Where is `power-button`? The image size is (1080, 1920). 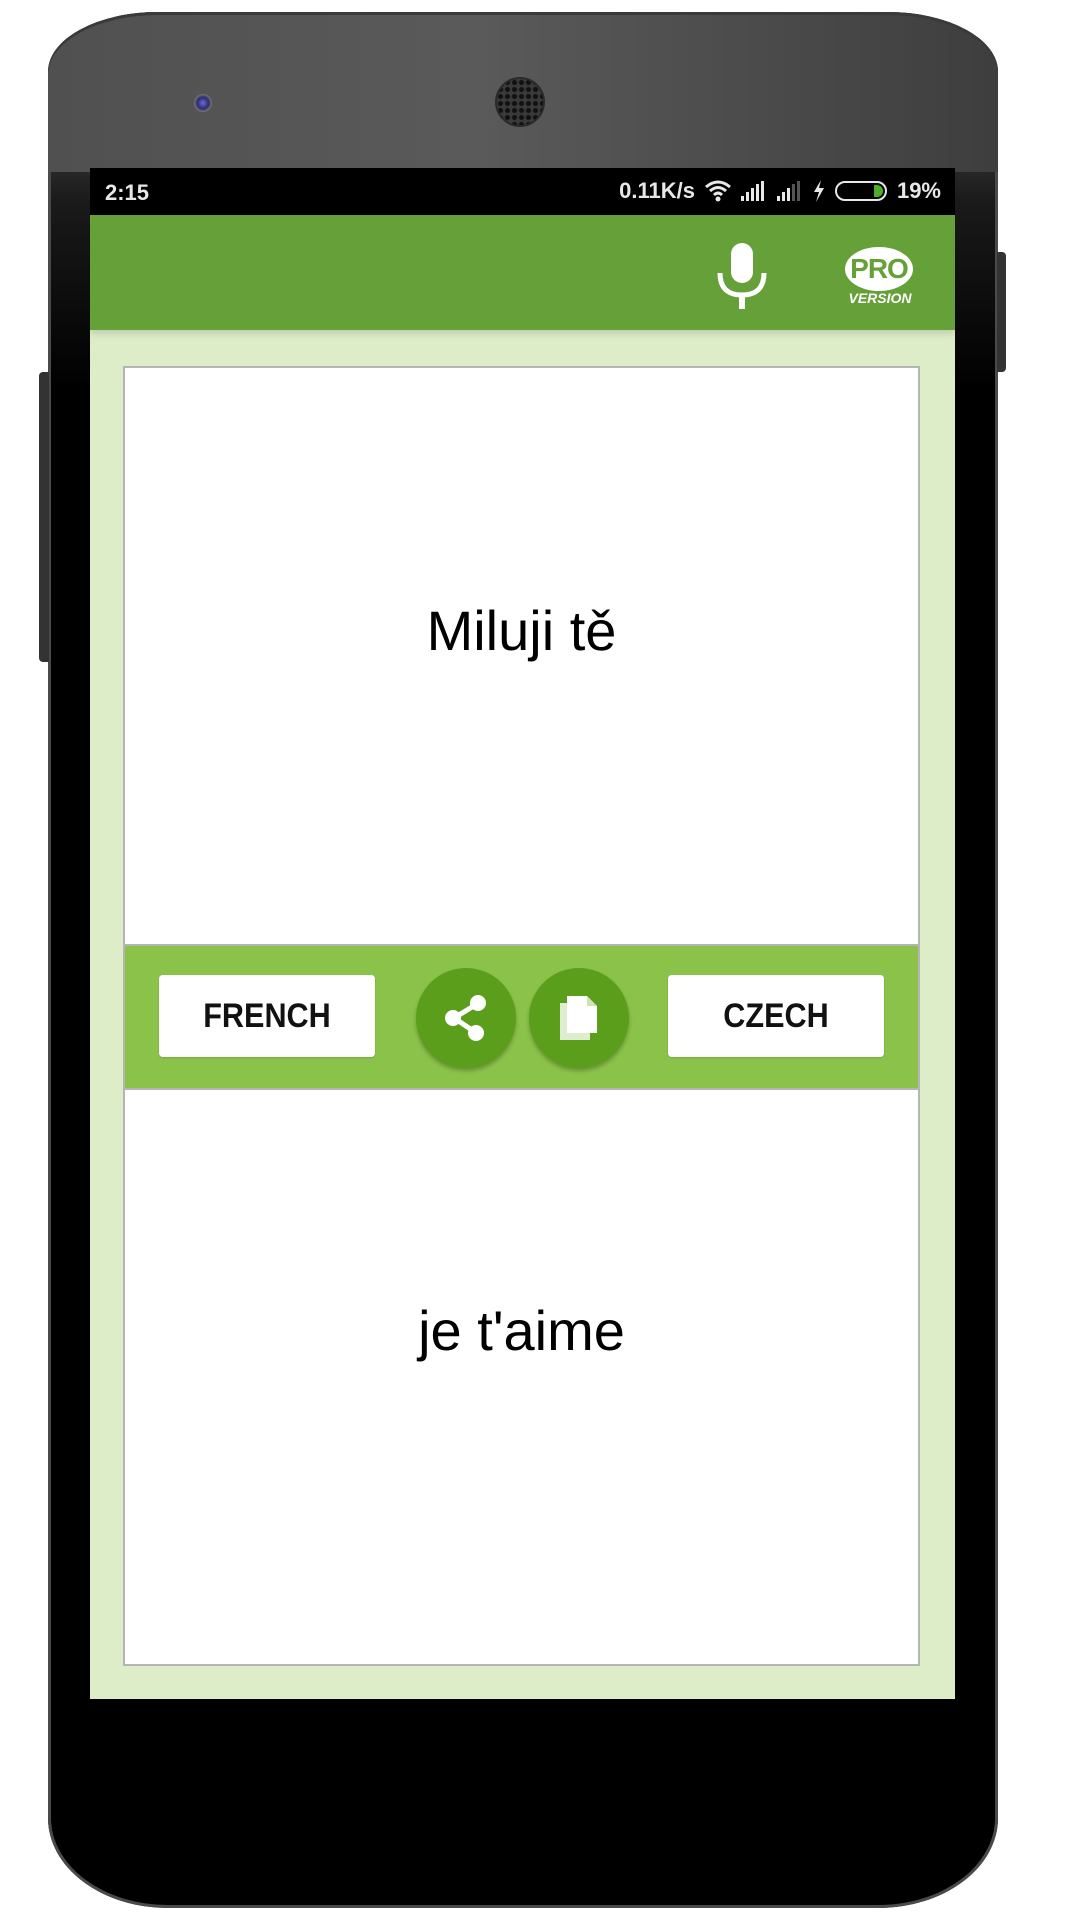 power-button is located at coordinates (1001, 312).